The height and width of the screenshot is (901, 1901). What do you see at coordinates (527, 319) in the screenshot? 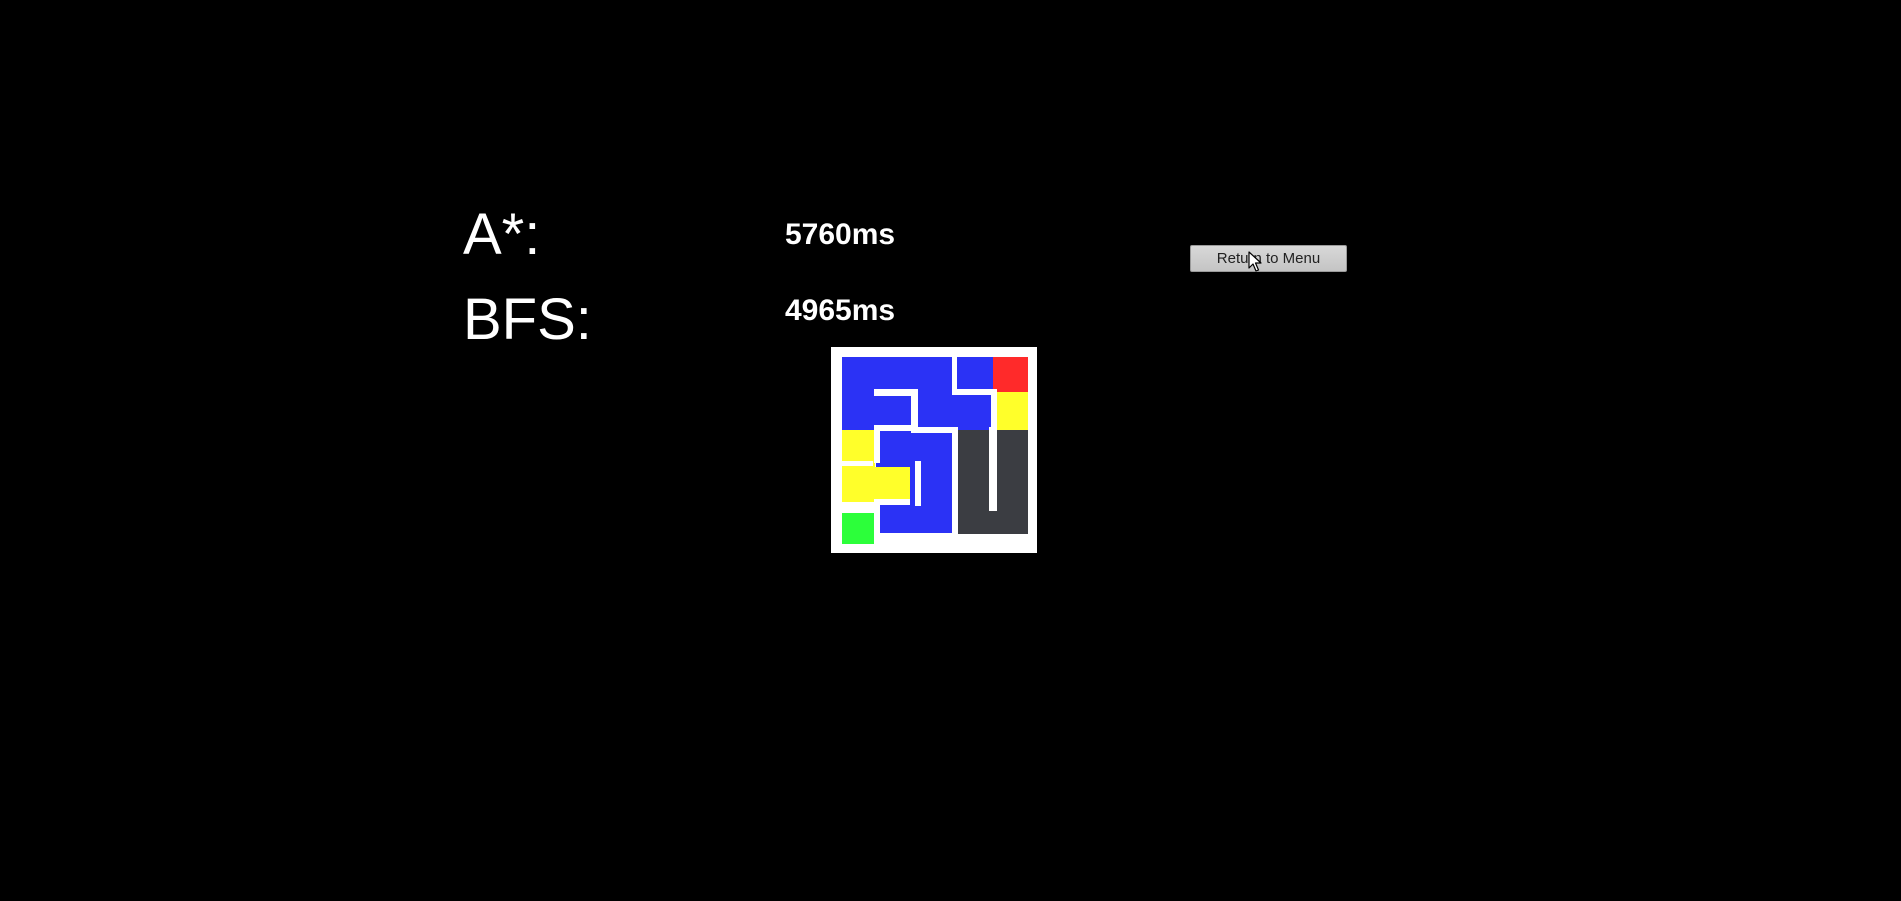
I see `bfs-label: BFS:` at bounding box center [527, 319].